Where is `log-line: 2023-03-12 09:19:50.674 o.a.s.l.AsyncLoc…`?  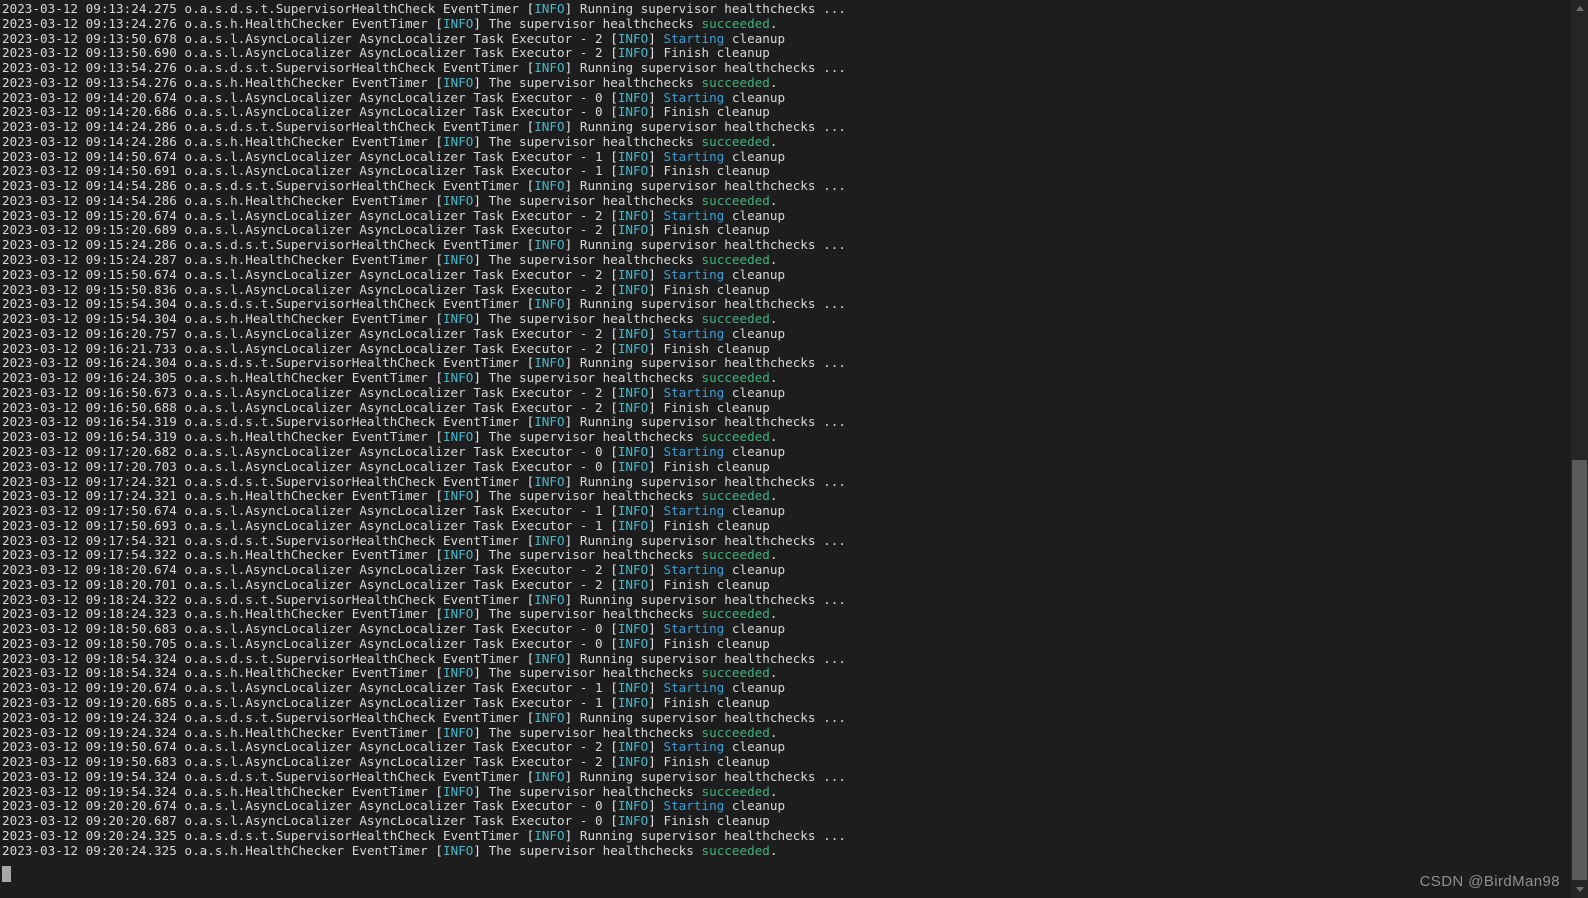
log-line: 2023-03-12 09:19:50.674 o.a.s.l.AsyncLoc… is located at coordinates (779, 747).